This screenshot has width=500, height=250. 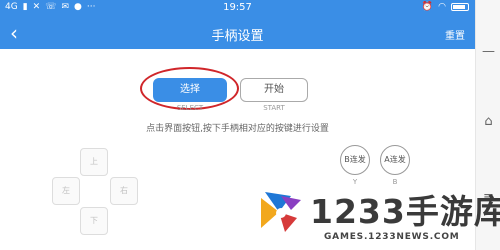 What do you see at coordinates (395, 160) in the screenshot?
I see `a-turbo-button: A连发` at bounding box center [395, 160].